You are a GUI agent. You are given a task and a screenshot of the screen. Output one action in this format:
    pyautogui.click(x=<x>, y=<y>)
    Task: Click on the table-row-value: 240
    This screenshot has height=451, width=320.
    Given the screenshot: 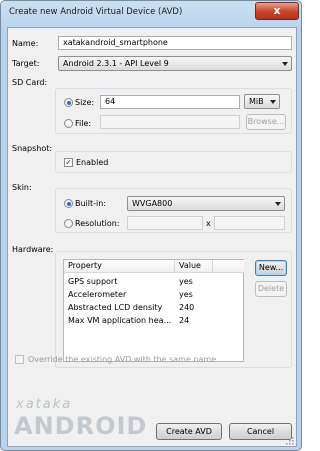 What is the action you would take?
    pyautogui.click(x=194, y=307)
    